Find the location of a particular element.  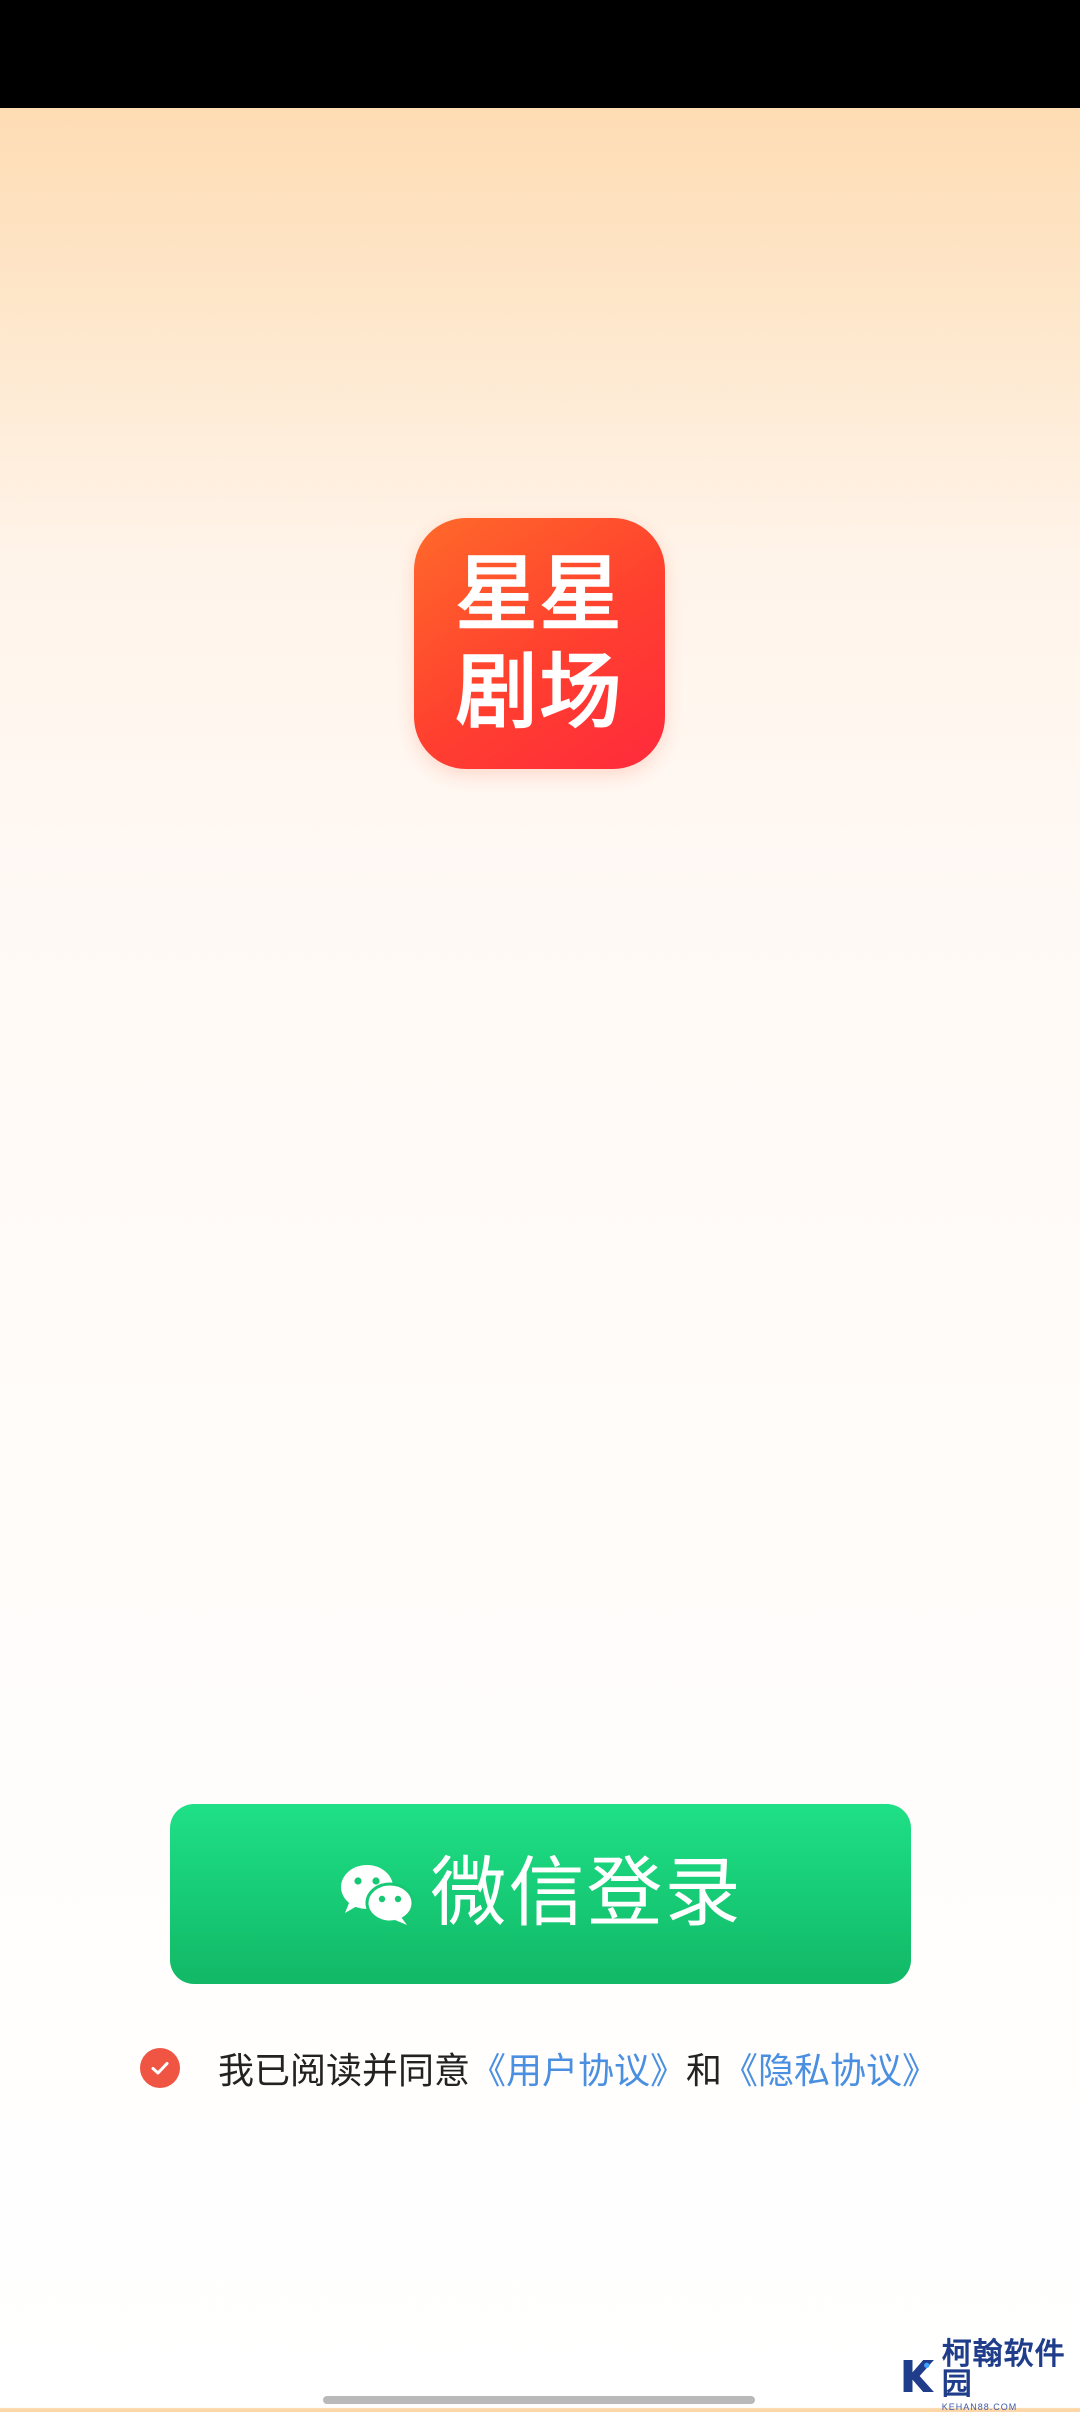

user-agreement-link: 《用户协议》 is located at coordinates (578, 2068).